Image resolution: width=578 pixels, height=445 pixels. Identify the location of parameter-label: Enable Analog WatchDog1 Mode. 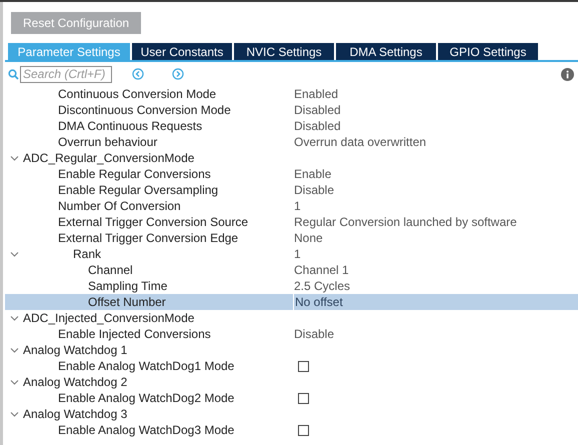
(146, 366).